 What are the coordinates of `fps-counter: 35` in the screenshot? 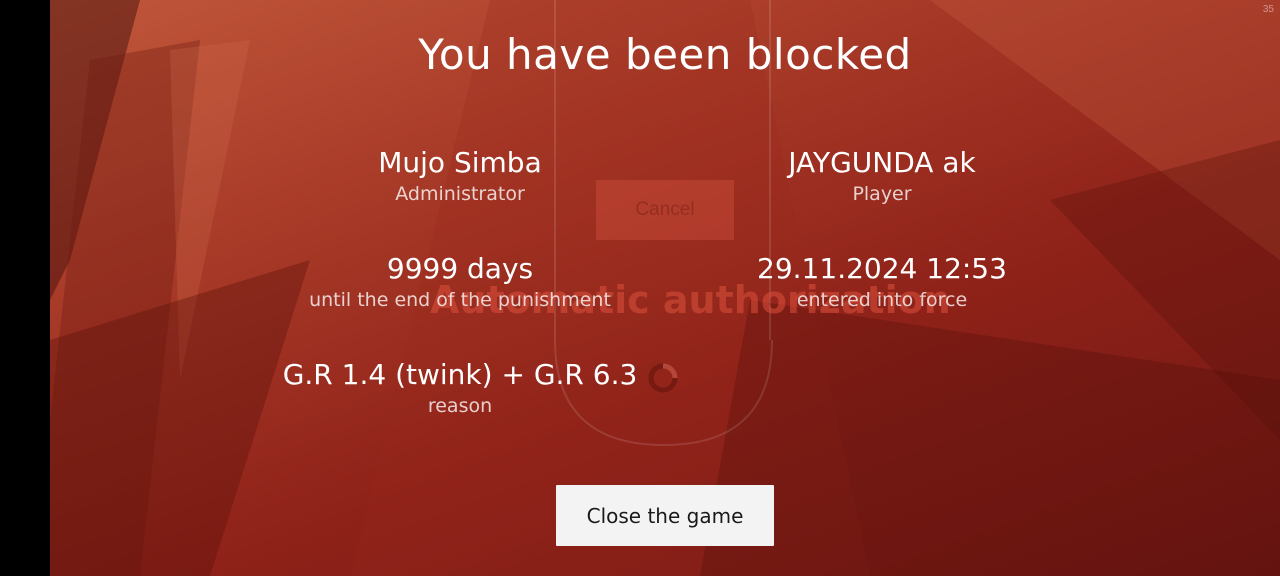 It's located at (1268, 9).